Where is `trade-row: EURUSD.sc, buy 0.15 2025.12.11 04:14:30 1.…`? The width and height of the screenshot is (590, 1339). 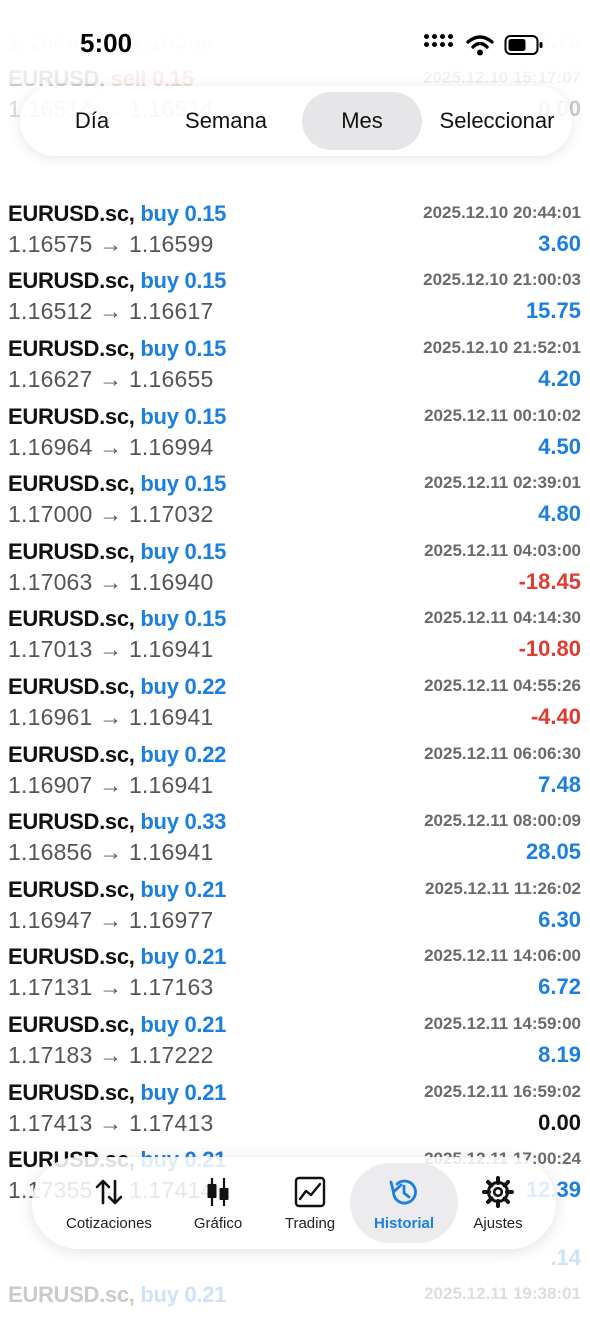
trade-row: EURUSD.sc, buy 0.15 2025.12.11 04:14:30 1.… is located at coordinates (295, 629).